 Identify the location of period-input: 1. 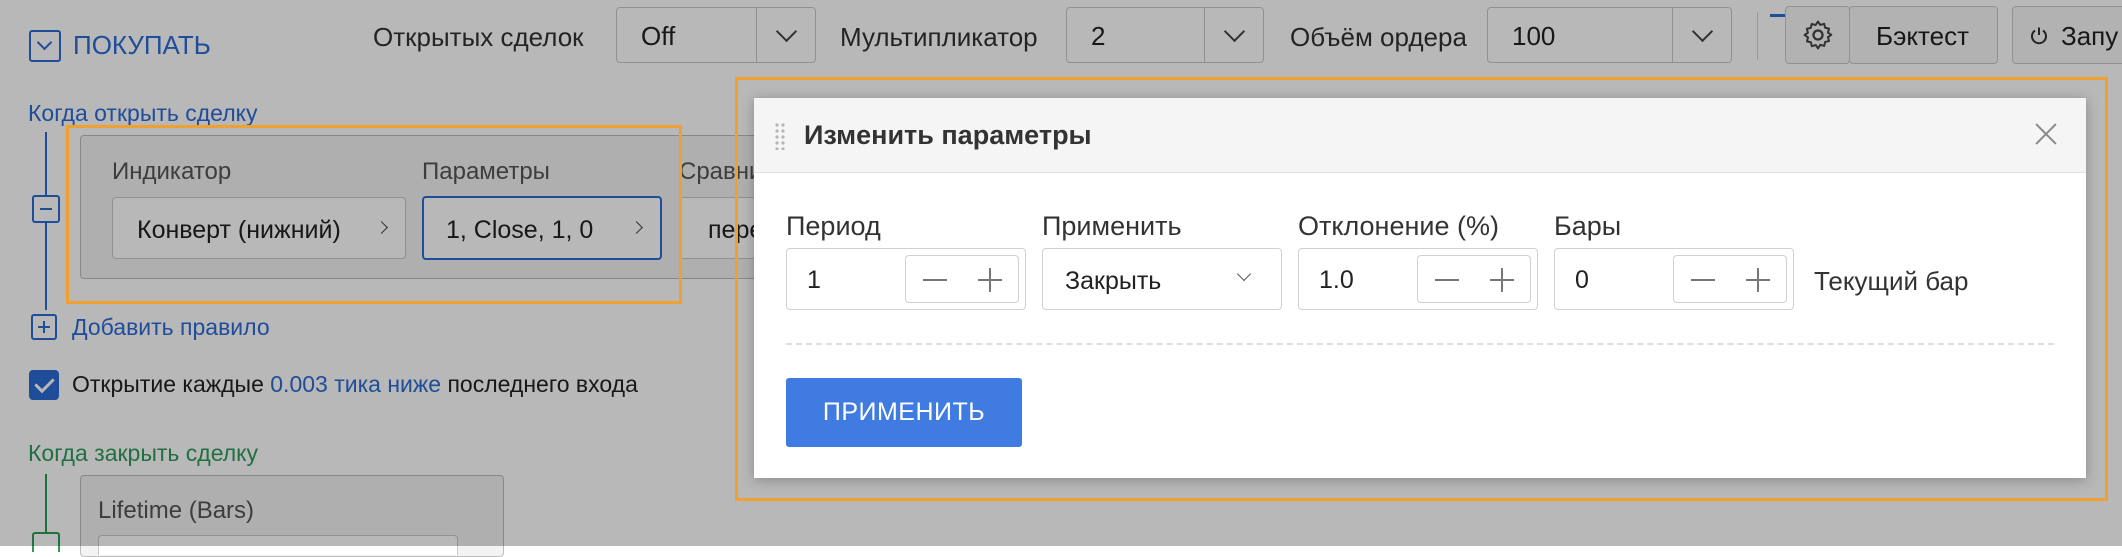
(814, 280).